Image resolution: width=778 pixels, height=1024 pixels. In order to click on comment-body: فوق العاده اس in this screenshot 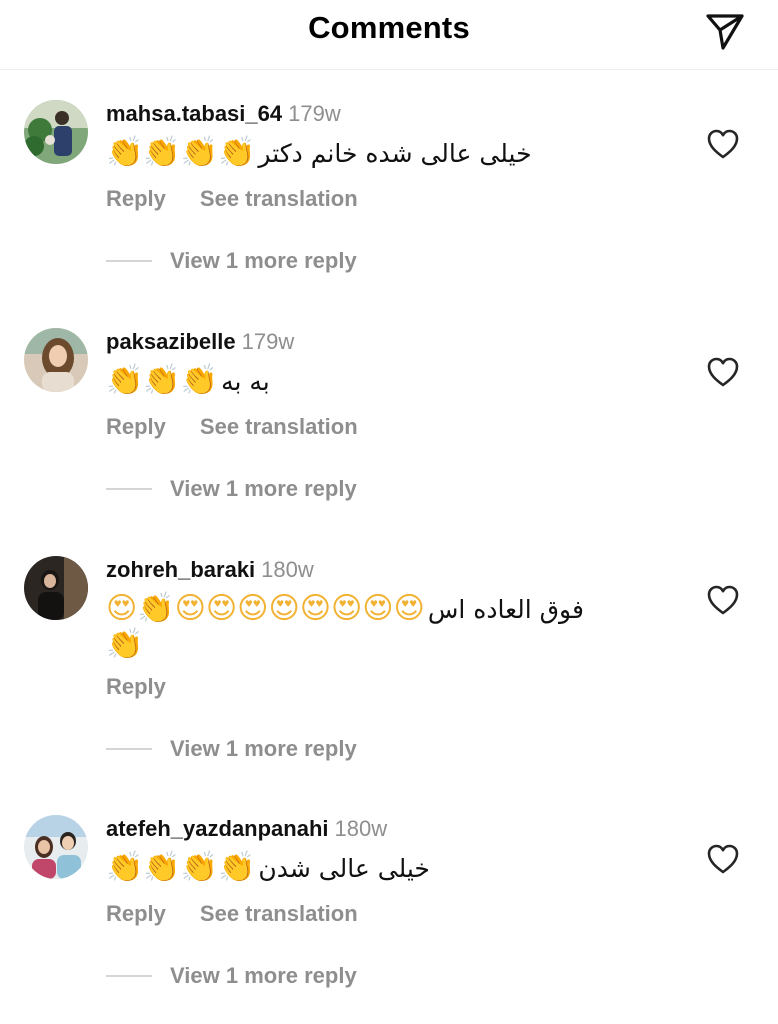, I will do `click(505, 609)`.